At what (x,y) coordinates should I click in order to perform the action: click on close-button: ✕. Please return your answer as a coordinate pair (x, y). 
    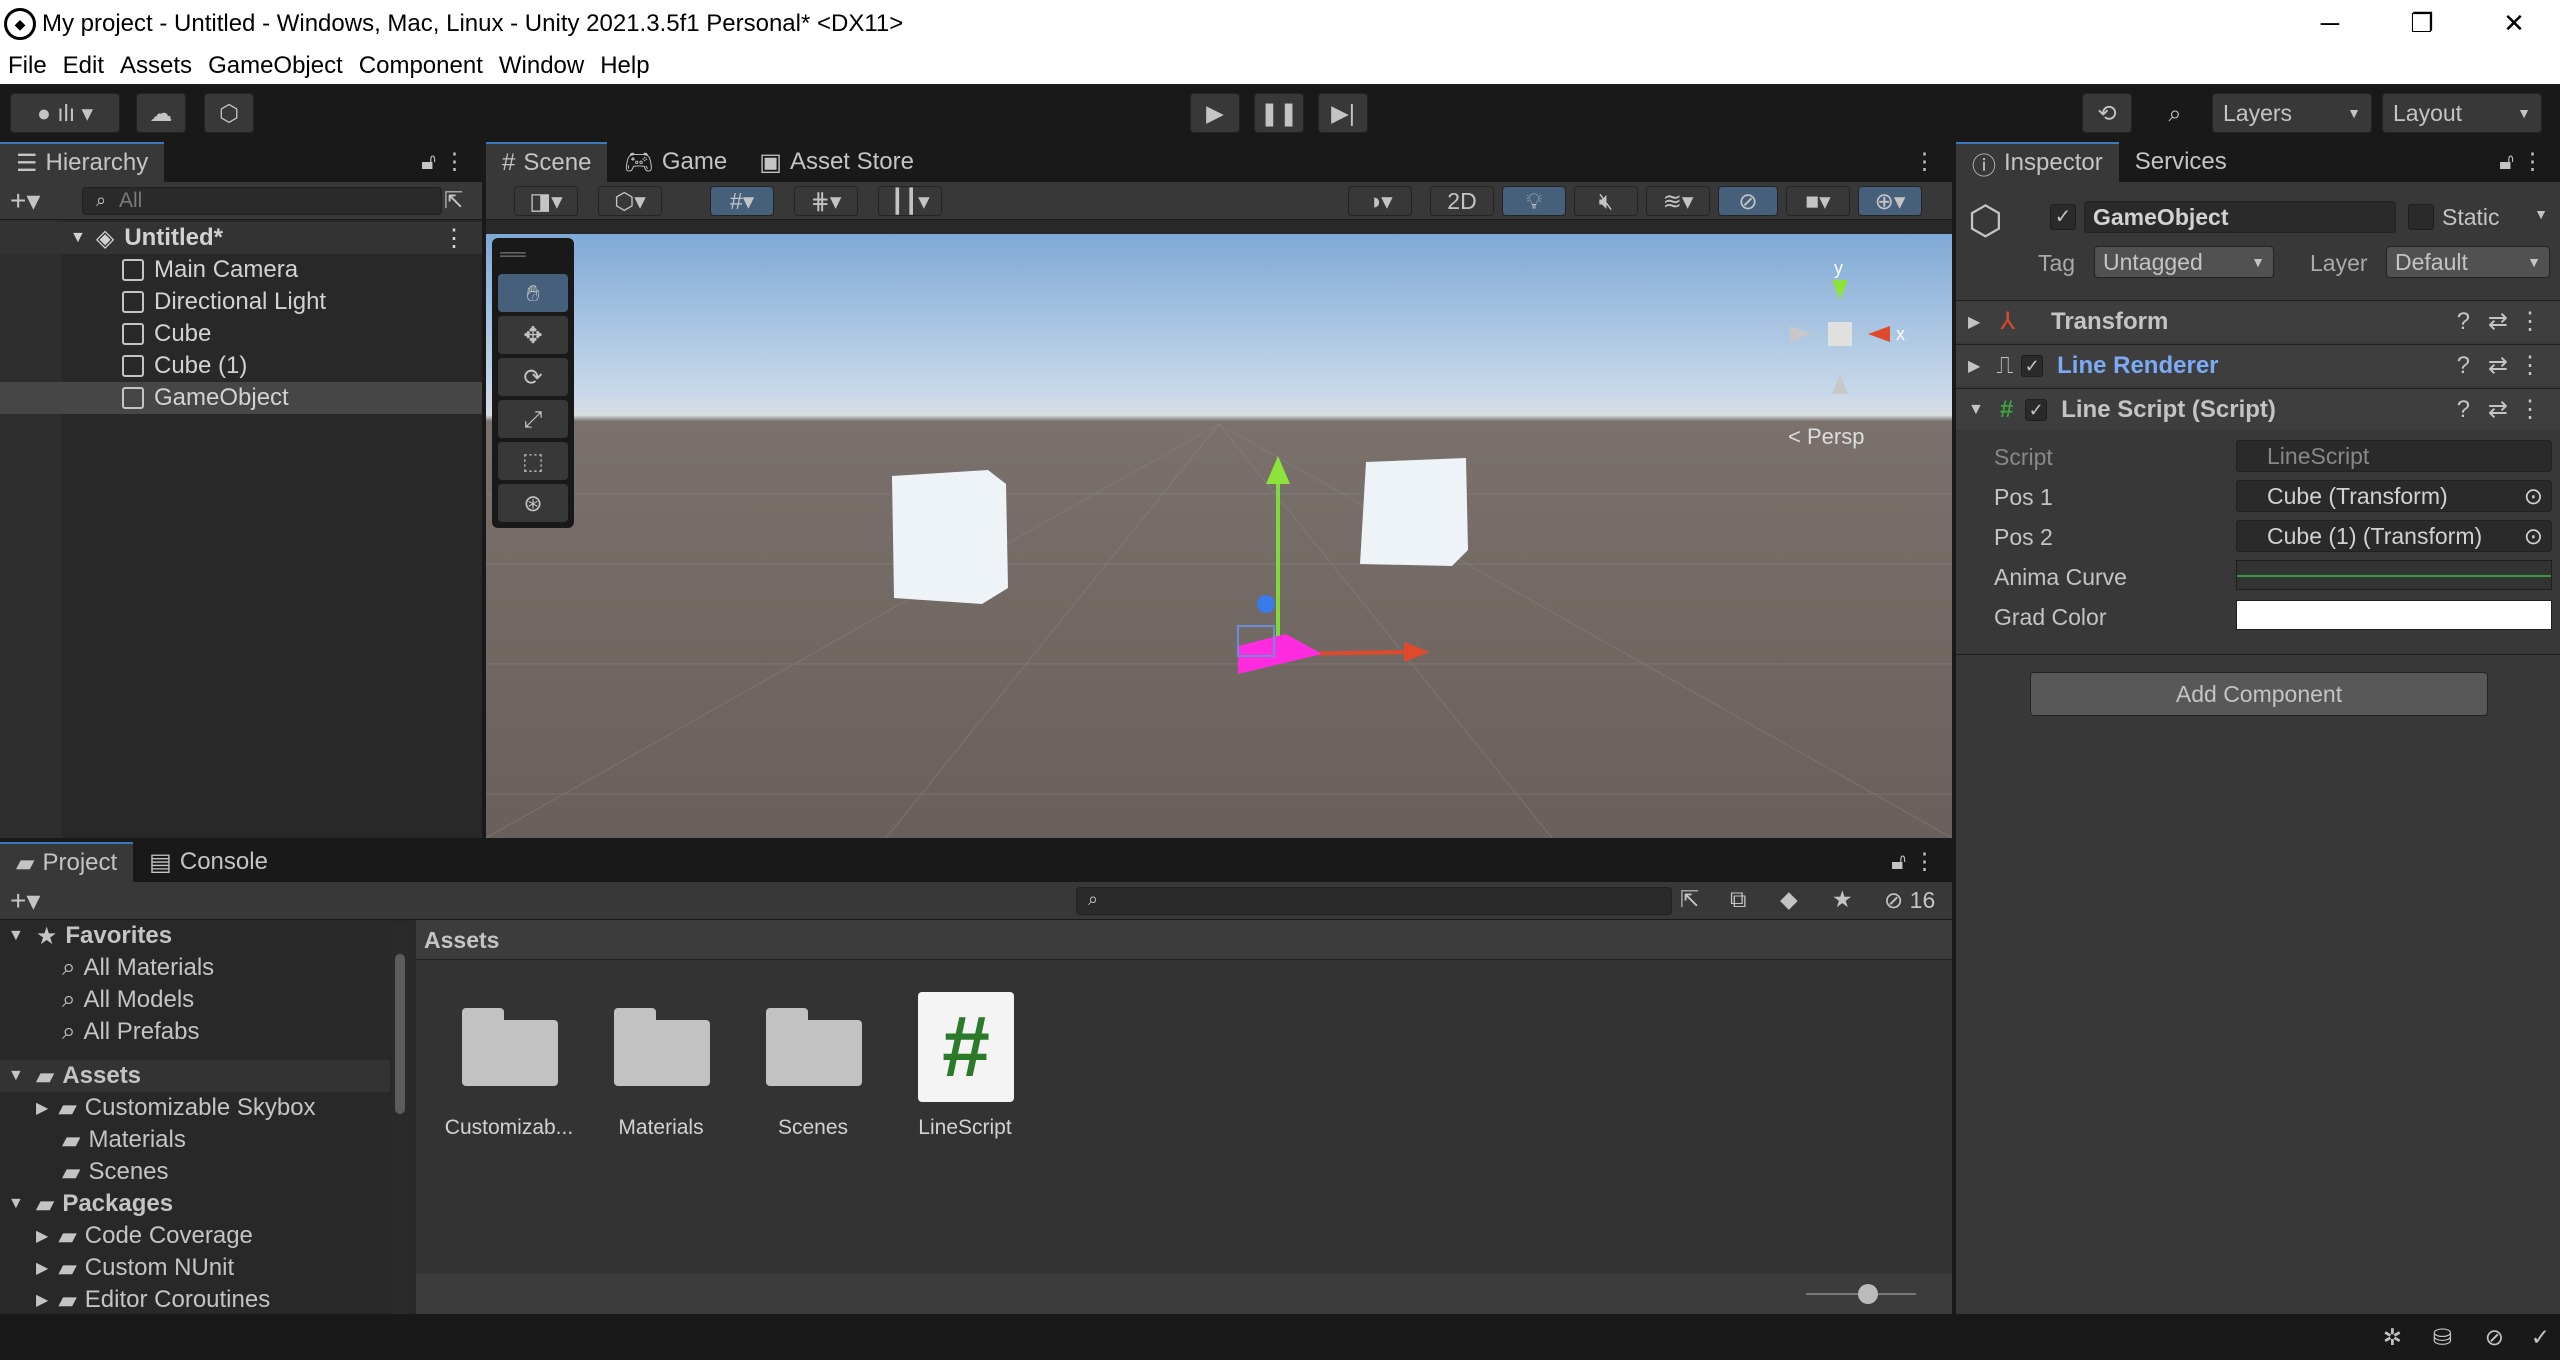
    Looking at the image, I should click on (2514, 24).